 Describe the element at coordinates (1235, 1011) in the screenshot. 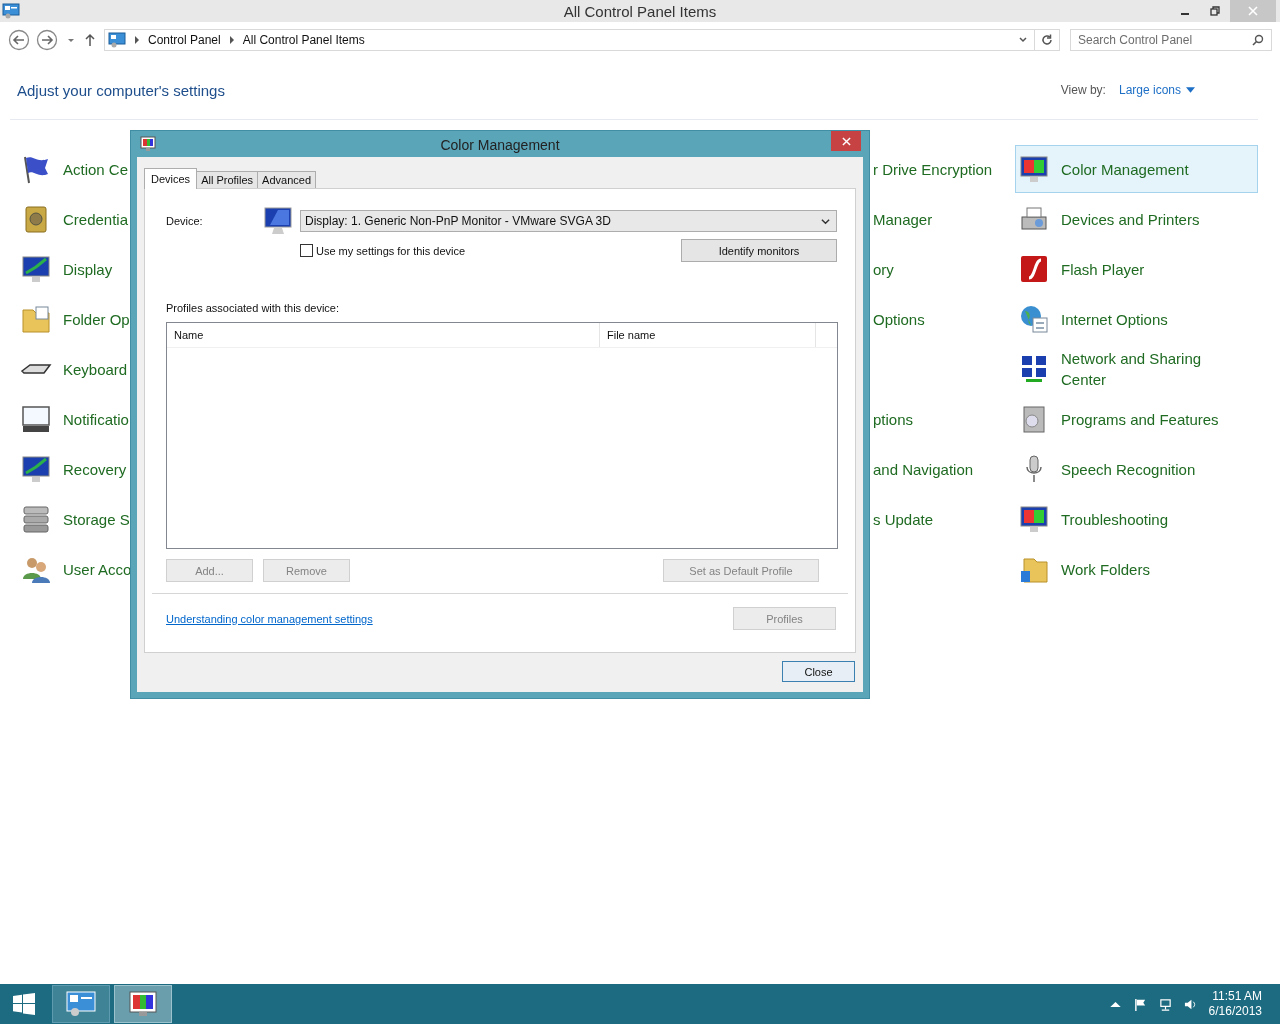

I see `date-text: 6/16/2013` at that location.